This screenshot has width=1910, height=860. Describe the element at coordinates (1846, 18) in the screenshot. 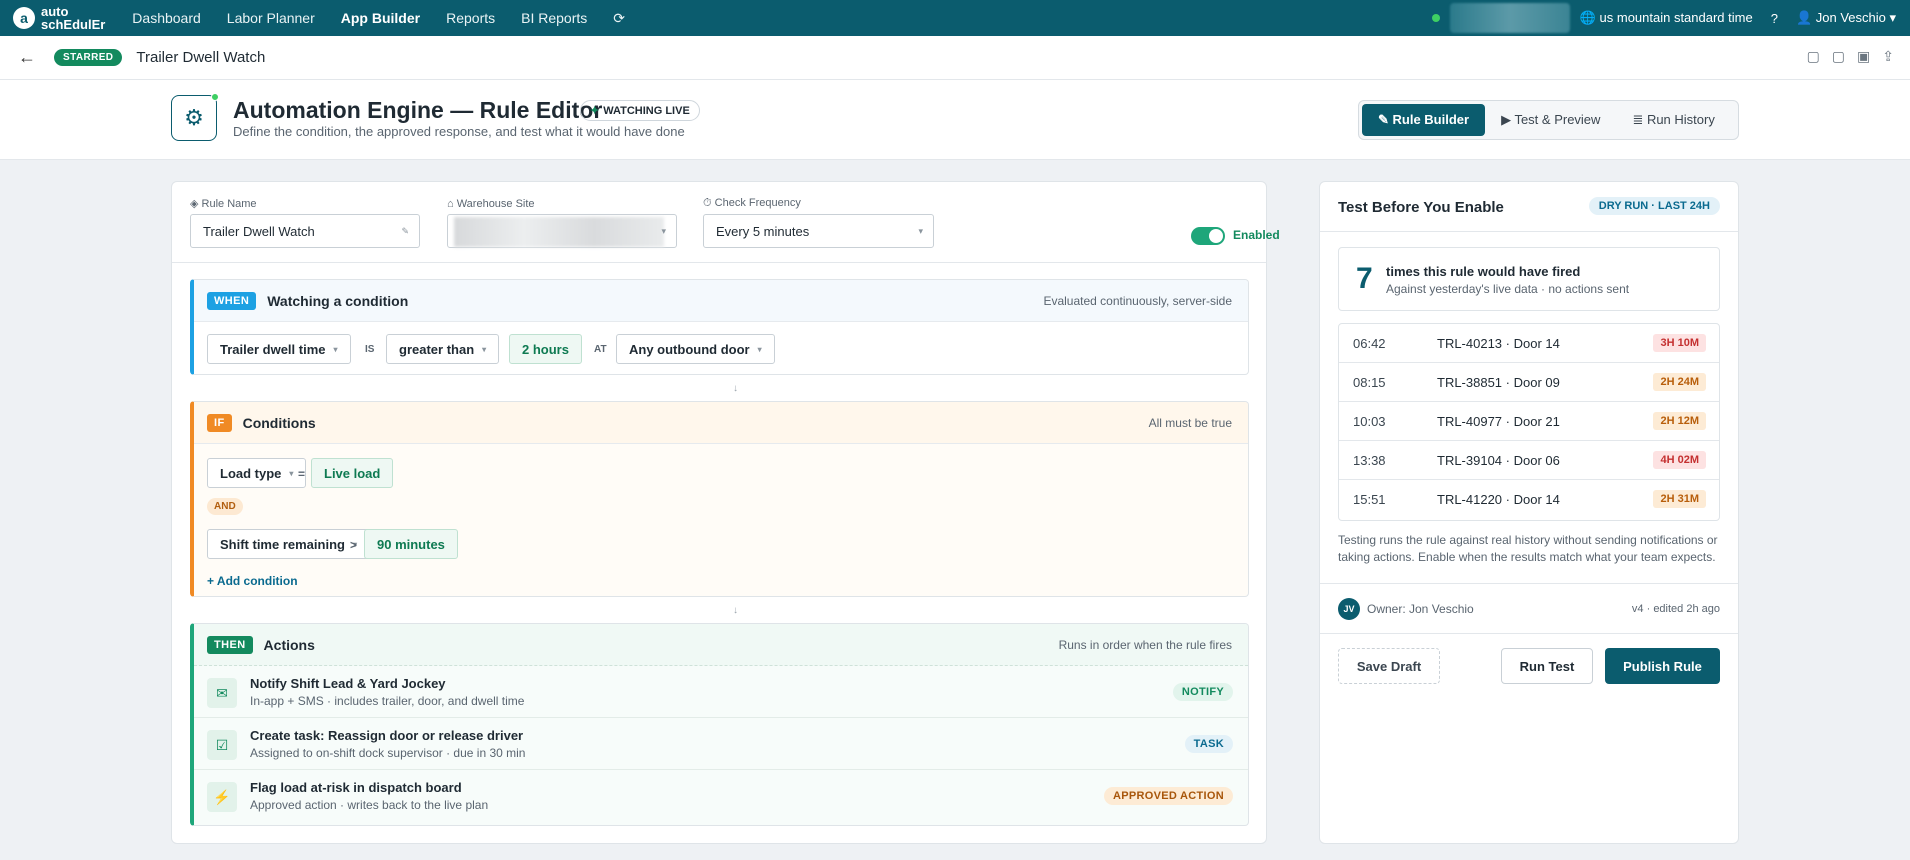

I see `user-menu: 👤 Jon Veschio ▾` at that location.